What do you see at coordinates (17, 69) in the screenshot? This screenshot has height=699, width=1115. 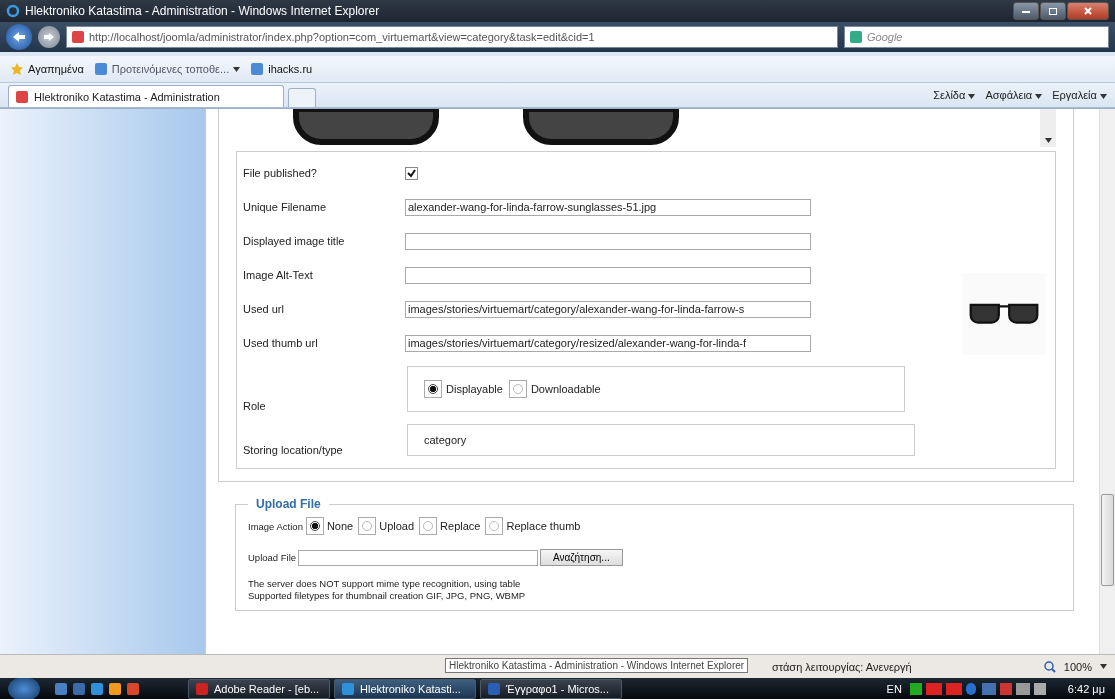 I see `star-icon` at bounding box center [17, 69].